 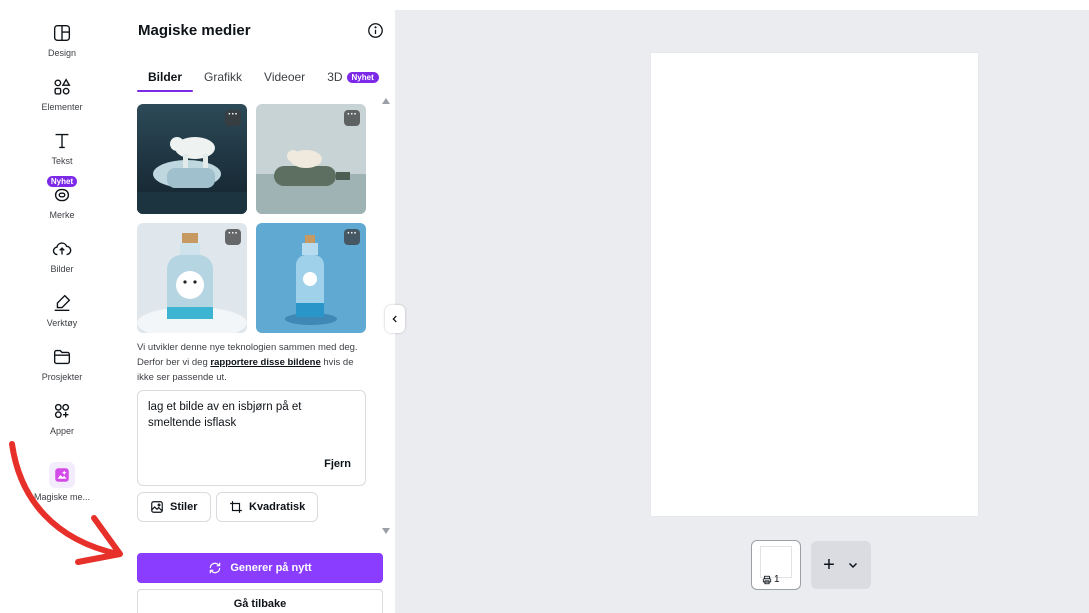 I want to click on styles-button: Stiler, so click(x=174, y=507).